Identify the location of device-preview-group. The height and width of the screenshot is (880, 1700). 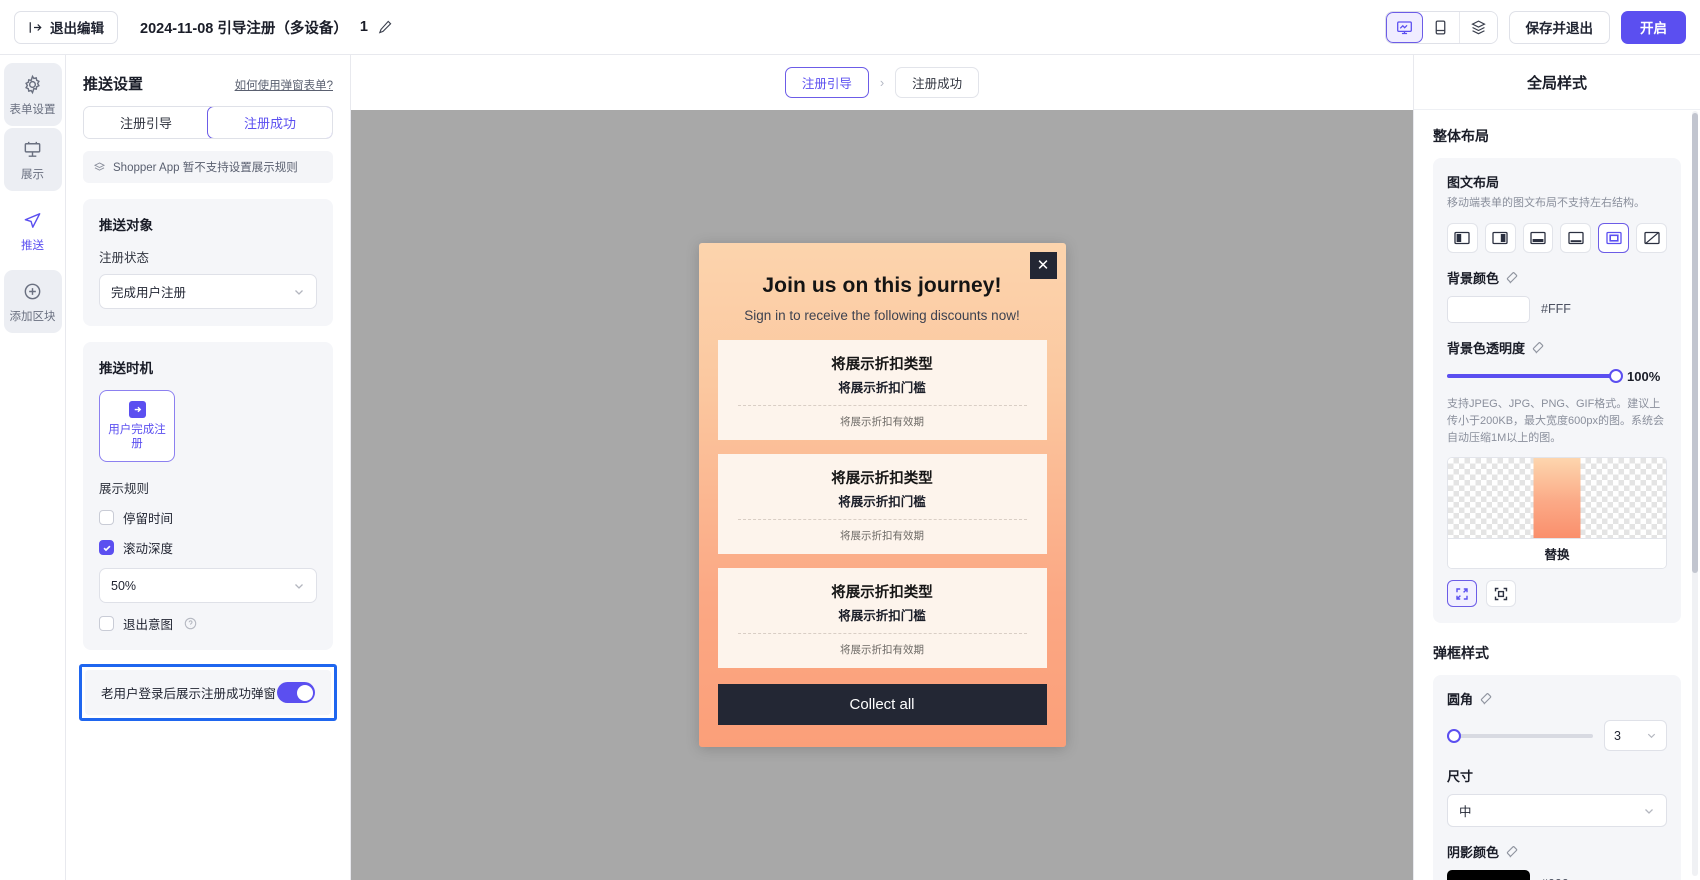
(1441, 27).